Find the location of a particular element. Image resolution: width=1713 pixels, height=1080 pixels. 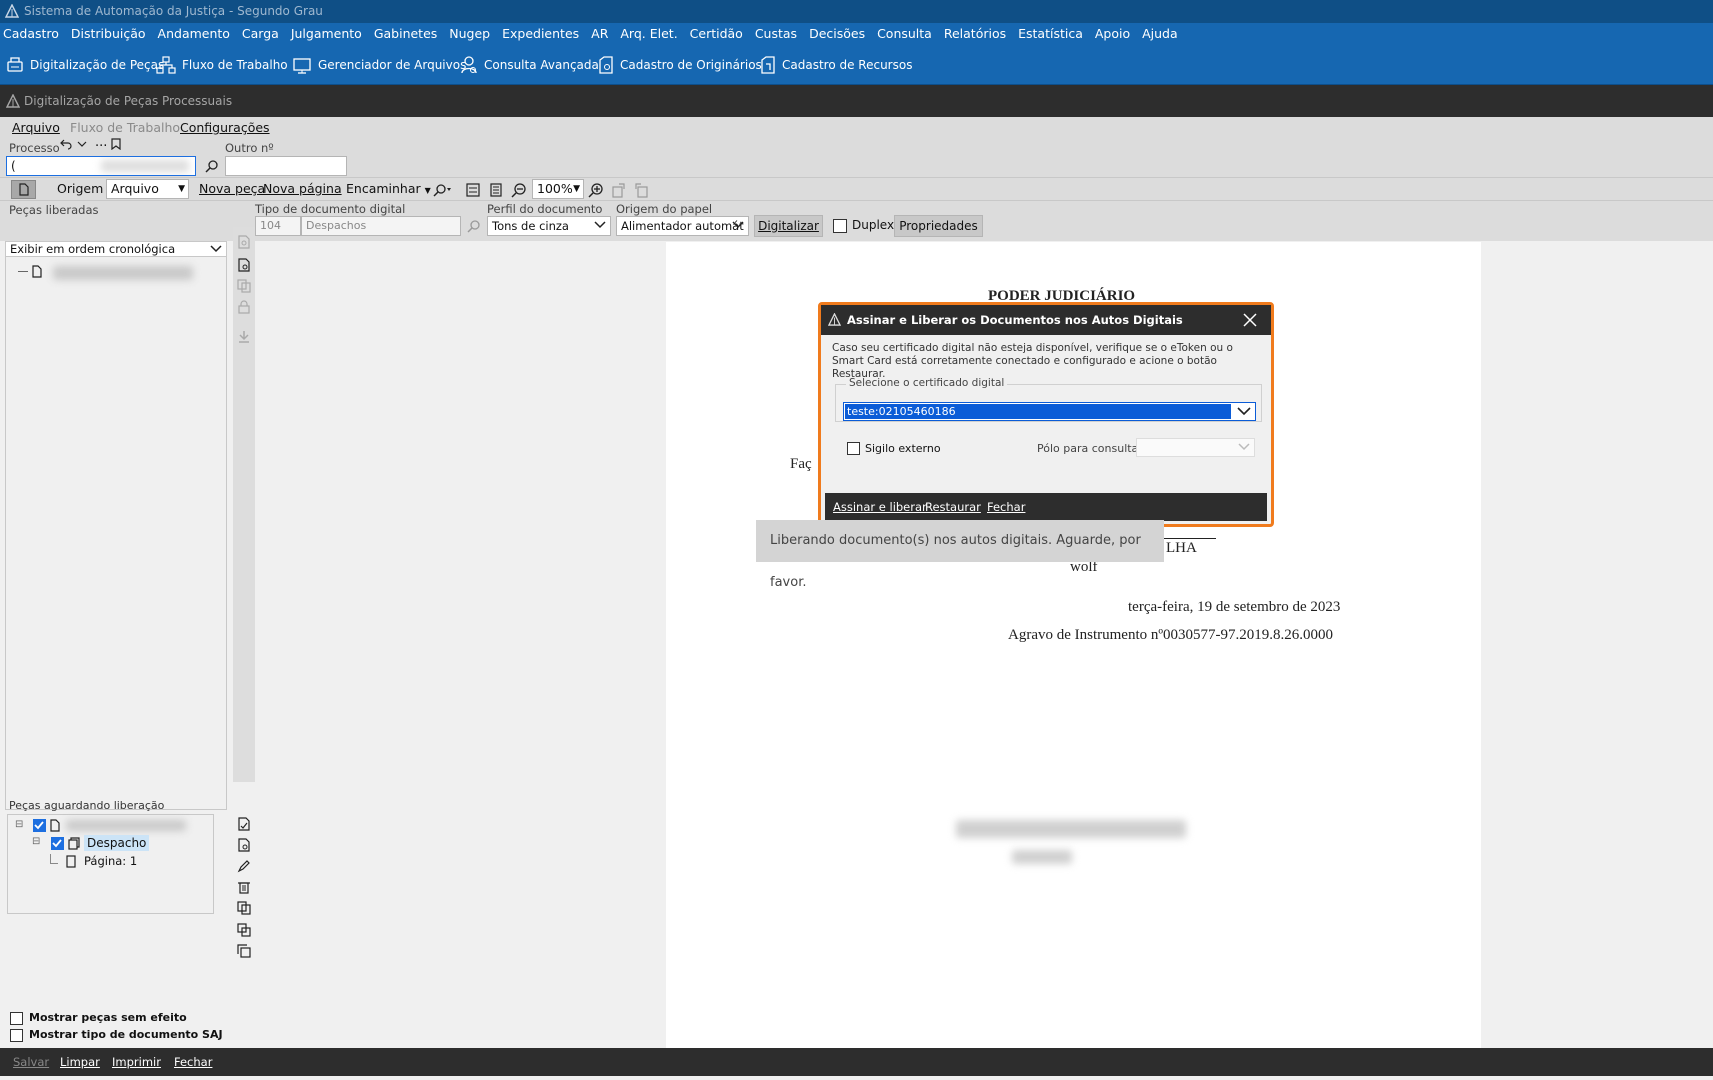

zoom-in-icon is located at coordinates (595, 190).